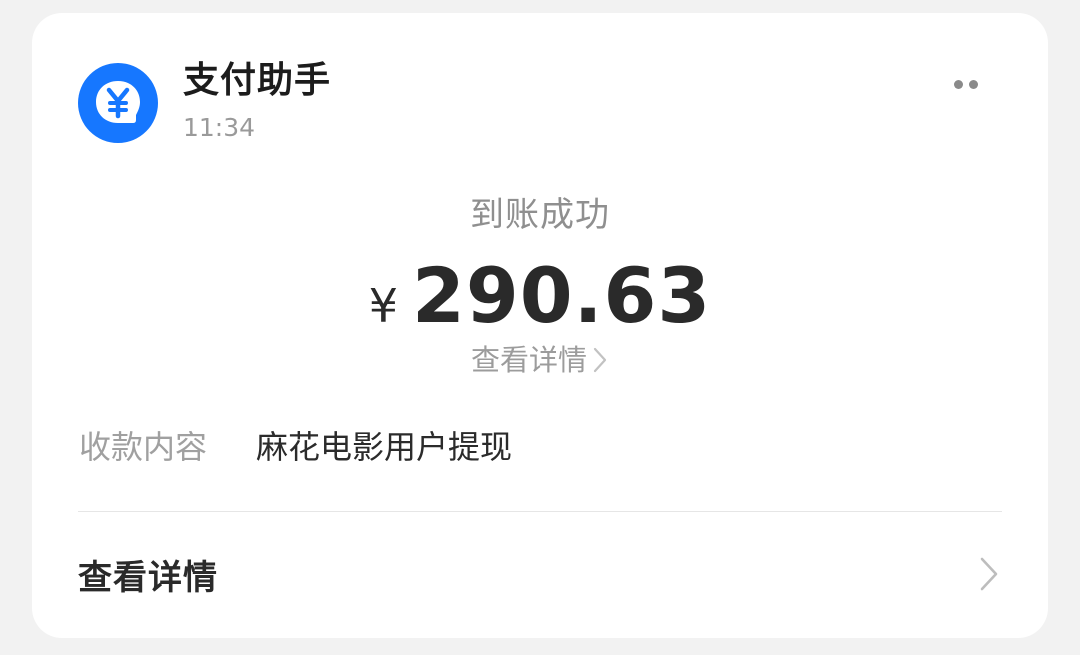 This screenshot has height=655, width=1080. Describe the element at coordinates (118, 103) in the screenshot. I see `yuan-chat-icon` at that location.